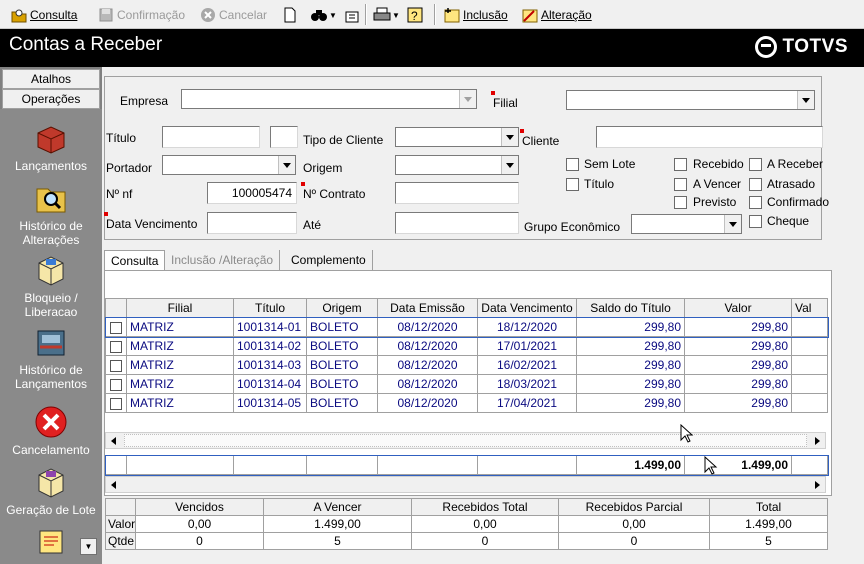 This screenshot has width=864, height=564. Describe the element at coordinates (51, 79) in the screenshot. I see `sidebar-tab-atalhos: Atalhos` at that location.